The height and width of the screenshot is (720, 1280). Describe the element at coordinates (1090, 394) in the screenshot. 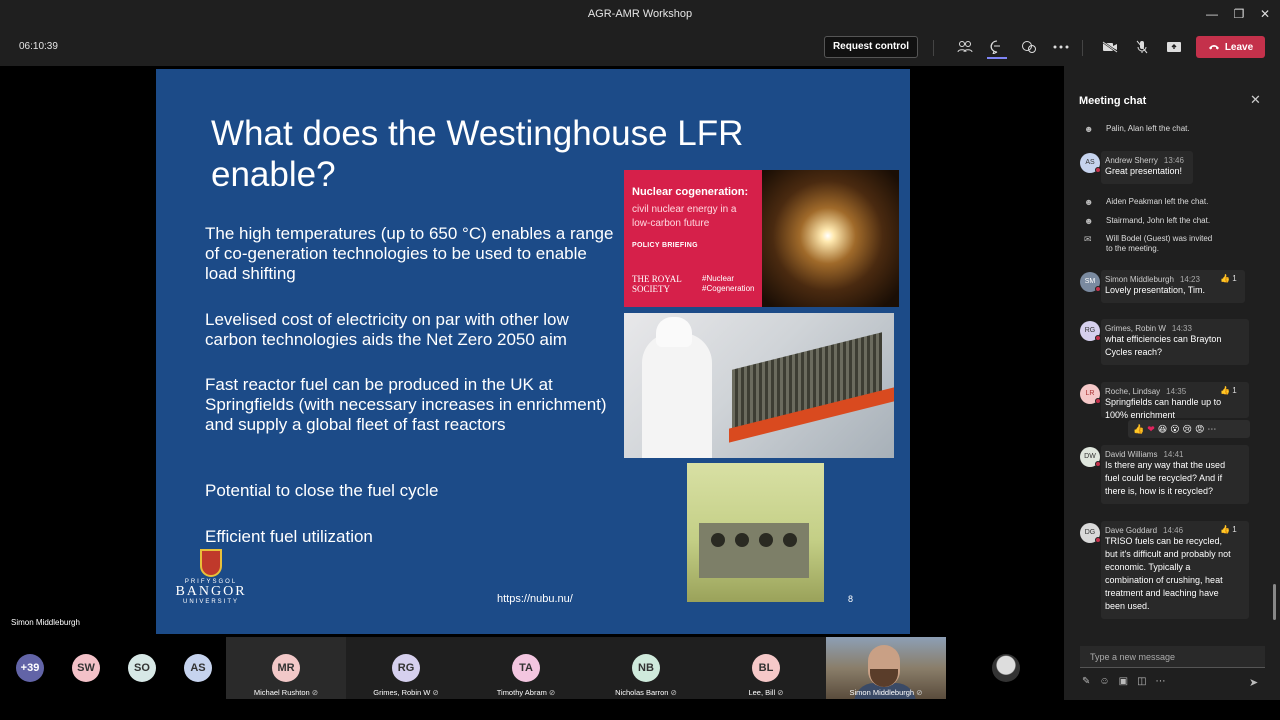

I see `avatar: LR` at that location.